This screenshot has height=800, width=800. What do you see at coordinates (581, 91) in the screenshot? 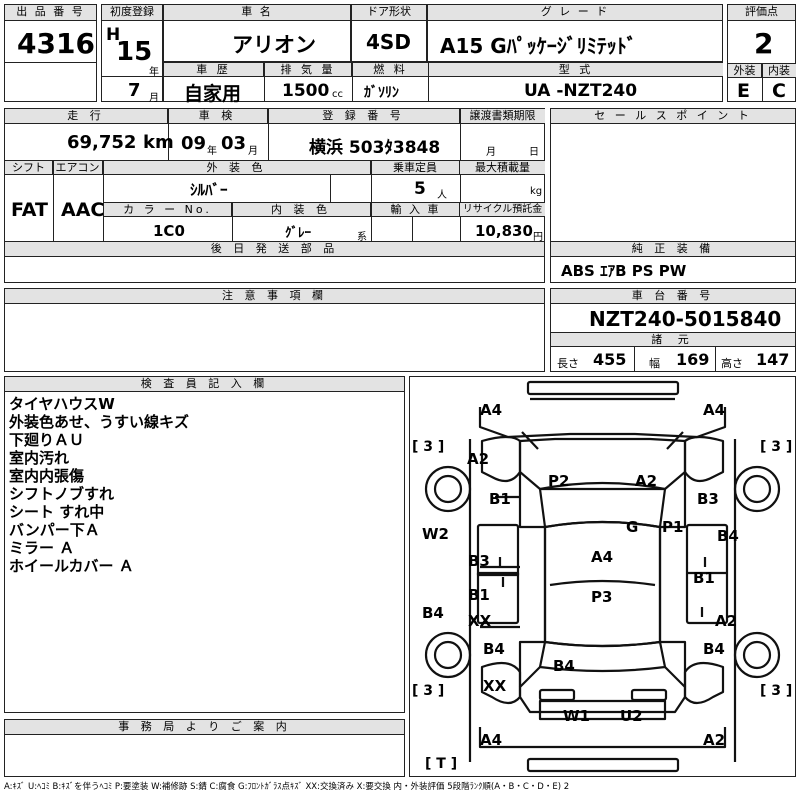
I see `model: UA -NZT240` at bounding box center [581, 91].